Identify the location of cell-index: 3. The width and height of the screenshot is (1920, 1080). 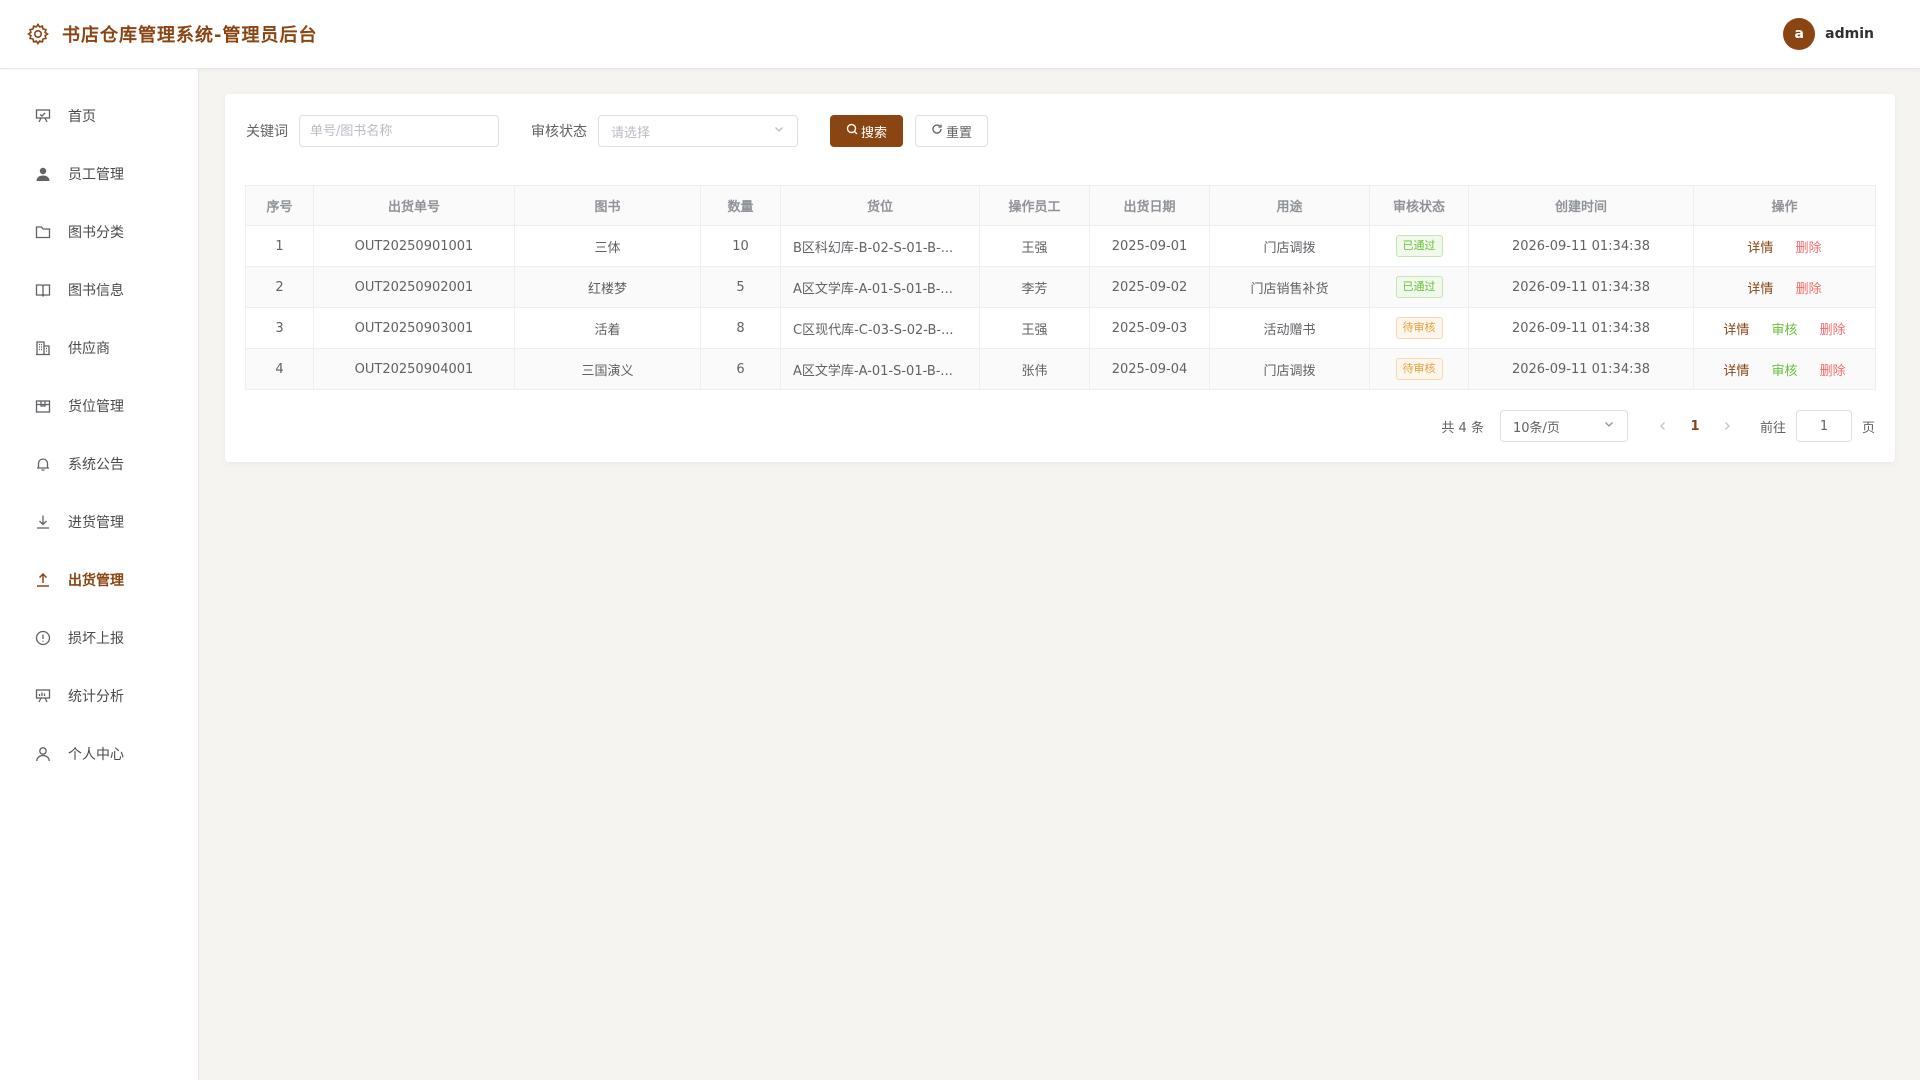
(279, 328).